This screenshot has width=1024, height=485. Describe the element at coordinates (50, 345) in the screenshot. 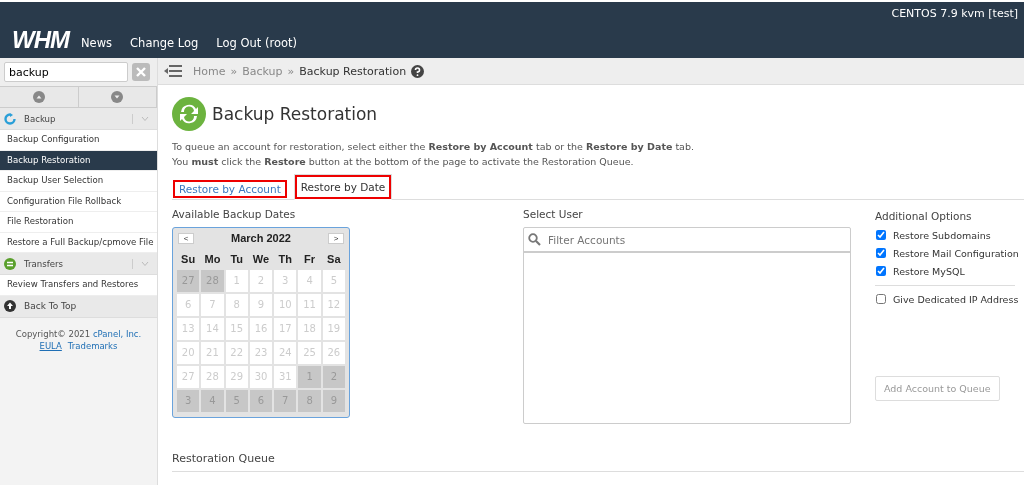

I see `footer-link: EULA` at that location.